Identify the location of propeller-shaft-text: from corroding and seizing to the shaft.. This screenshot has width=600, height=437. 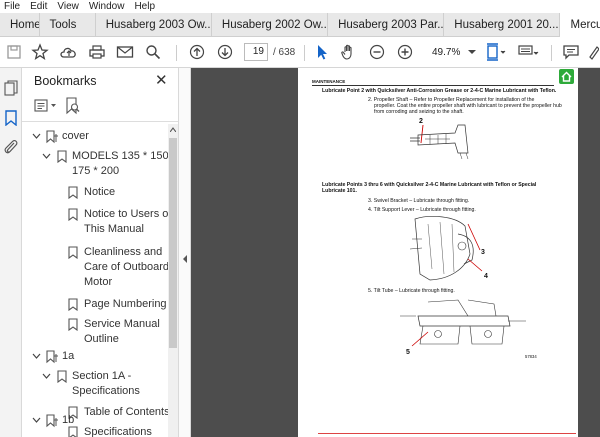
(419, 112).